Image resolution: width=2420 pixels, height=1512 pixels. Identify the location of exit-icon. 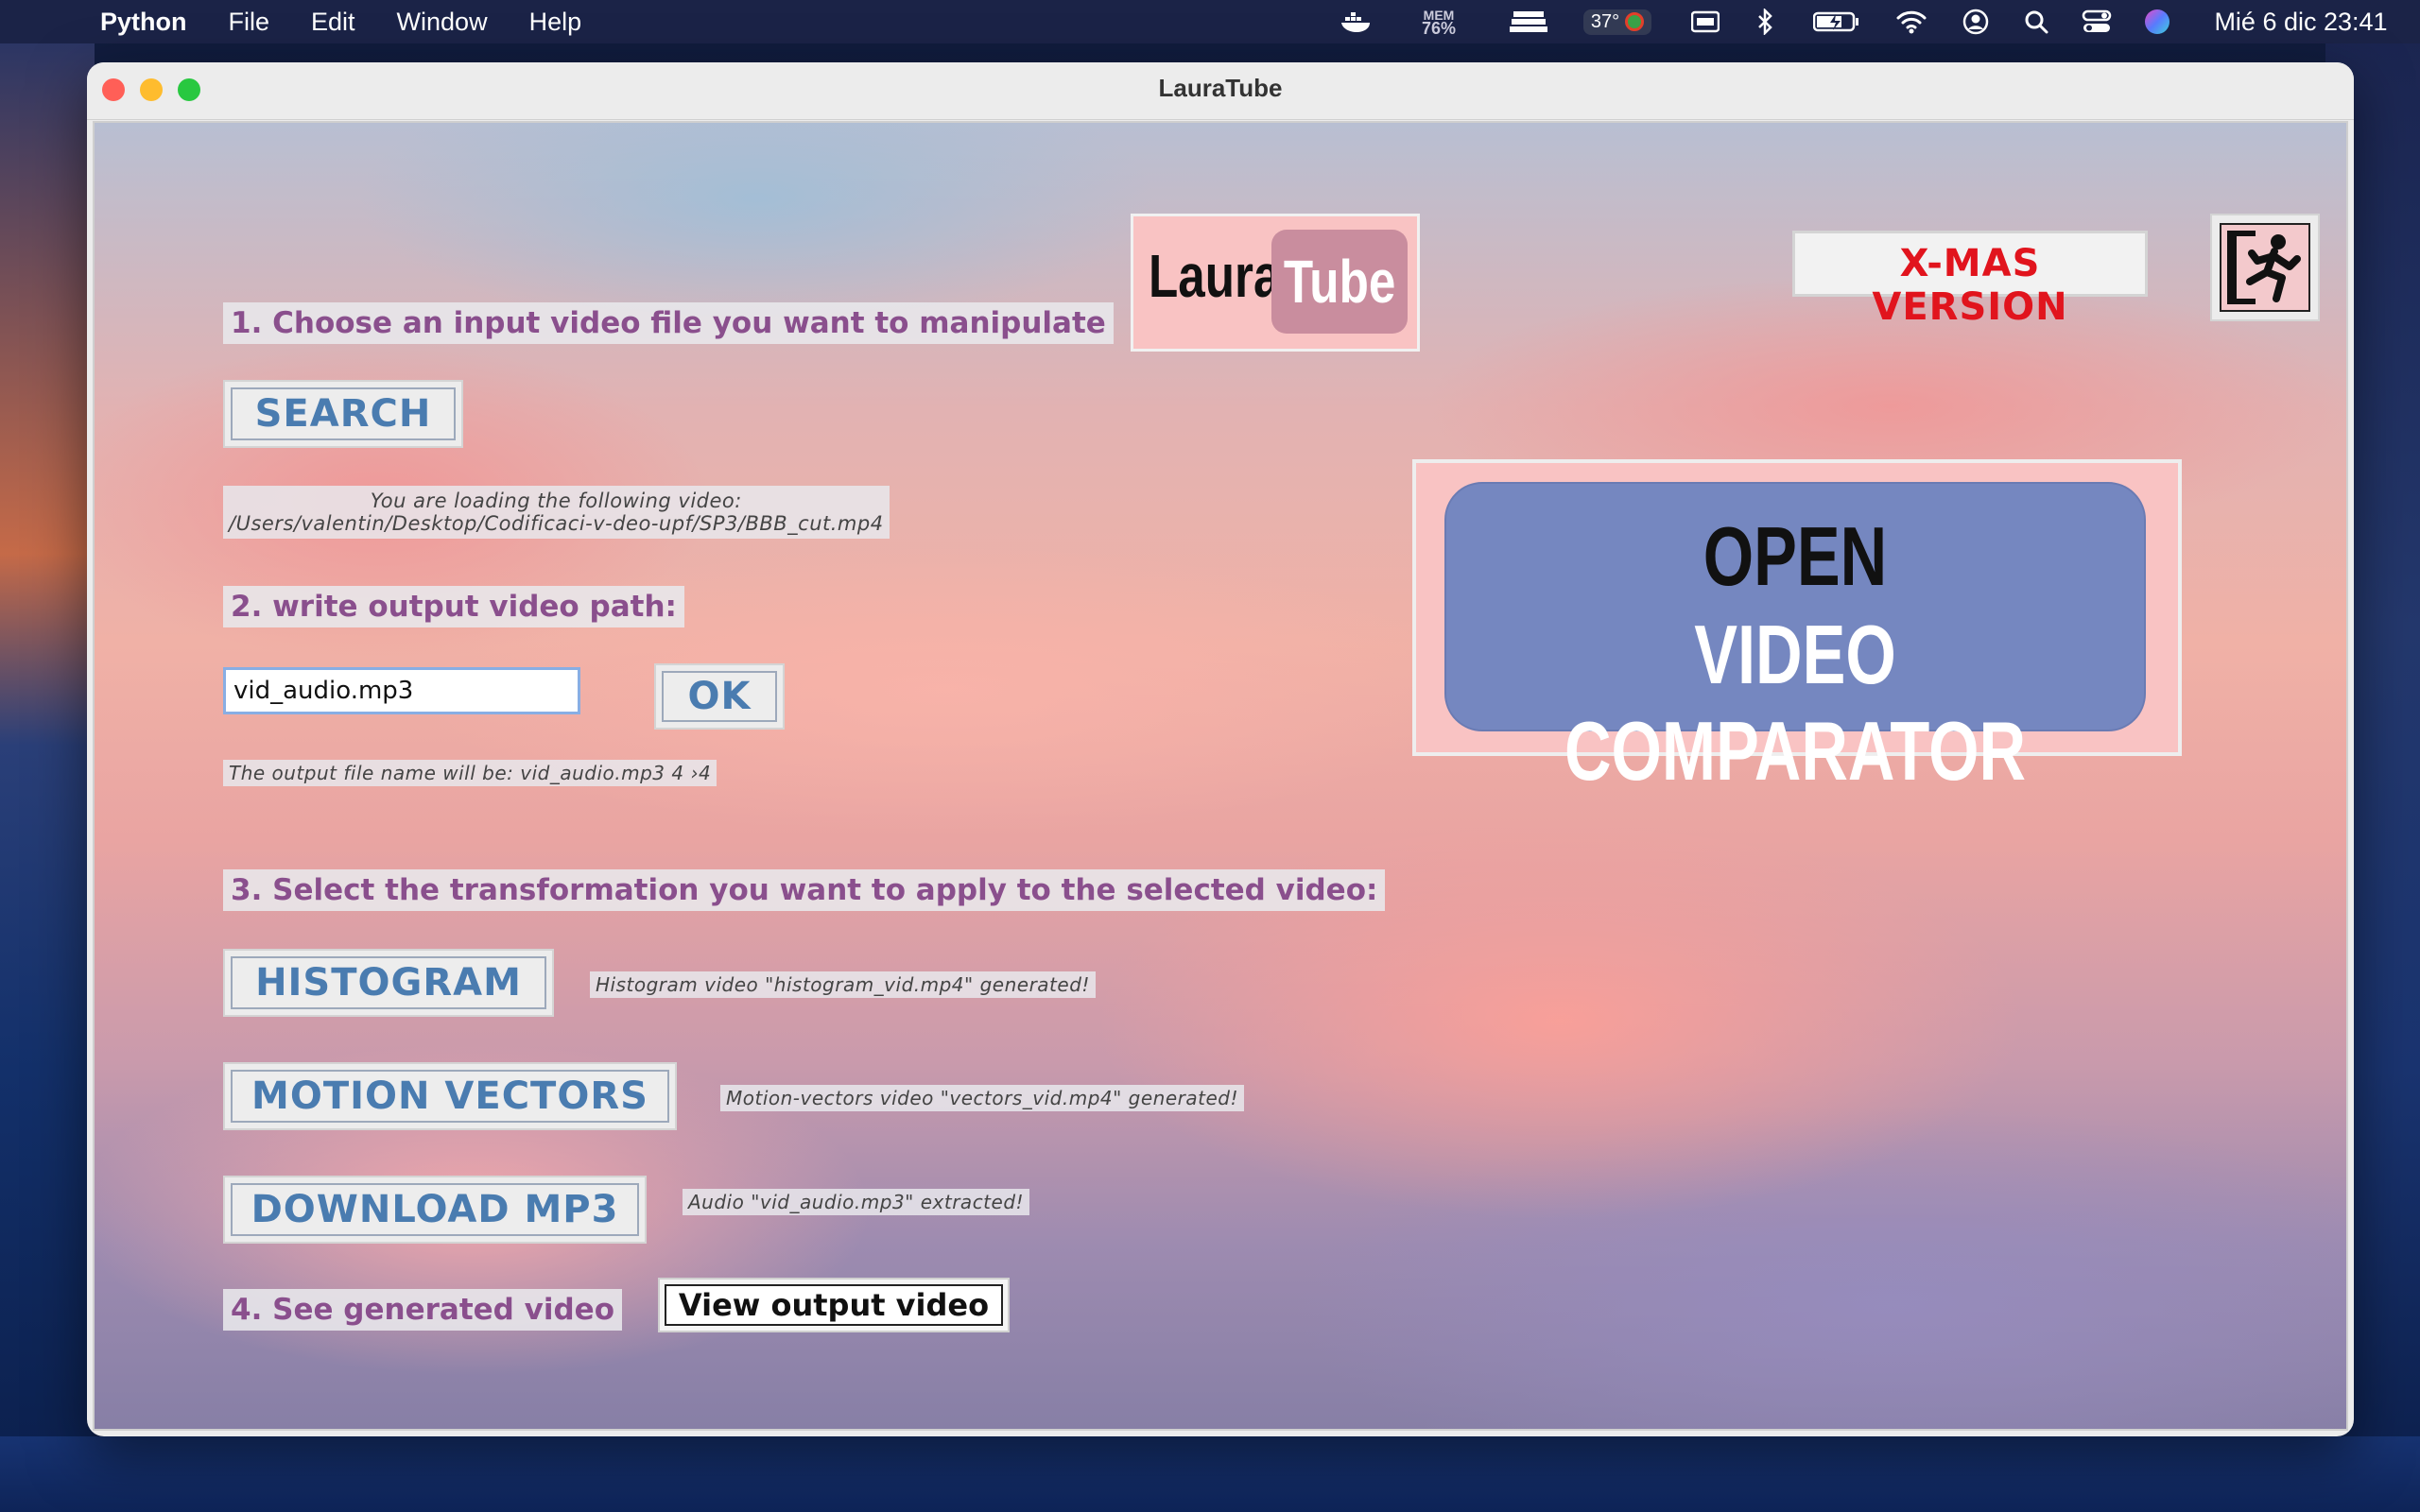
(2265, 267).